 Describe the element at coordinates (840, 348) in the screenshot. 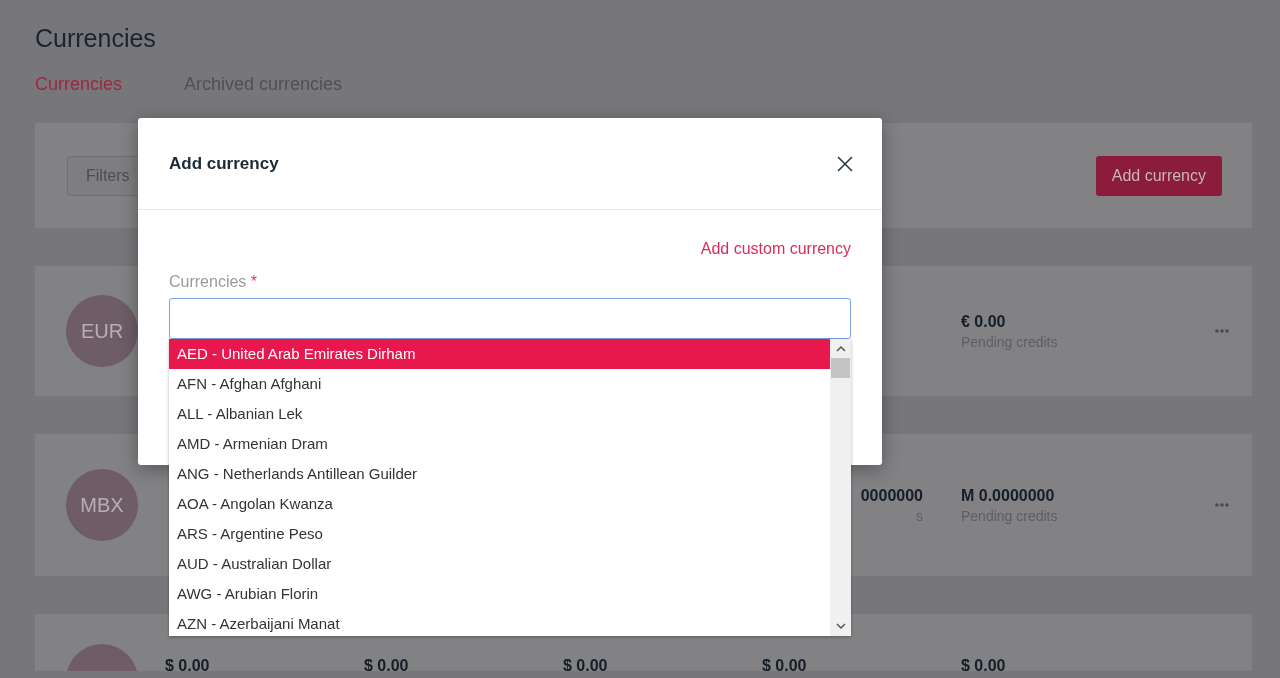

I see `scroll-up-icon` at that location.